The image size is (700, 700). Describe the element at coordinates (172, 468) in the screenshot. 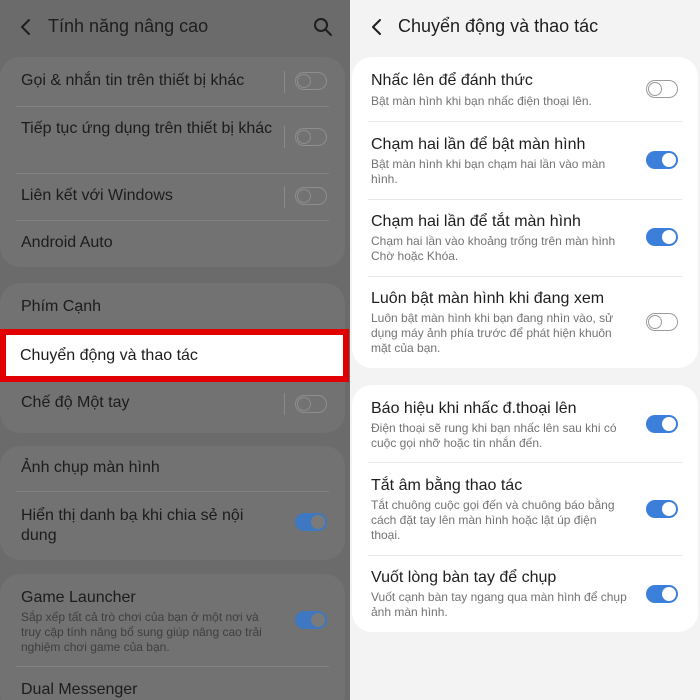

I see `list-item-screenshots: Ảnh chụp màn hình` at that location.